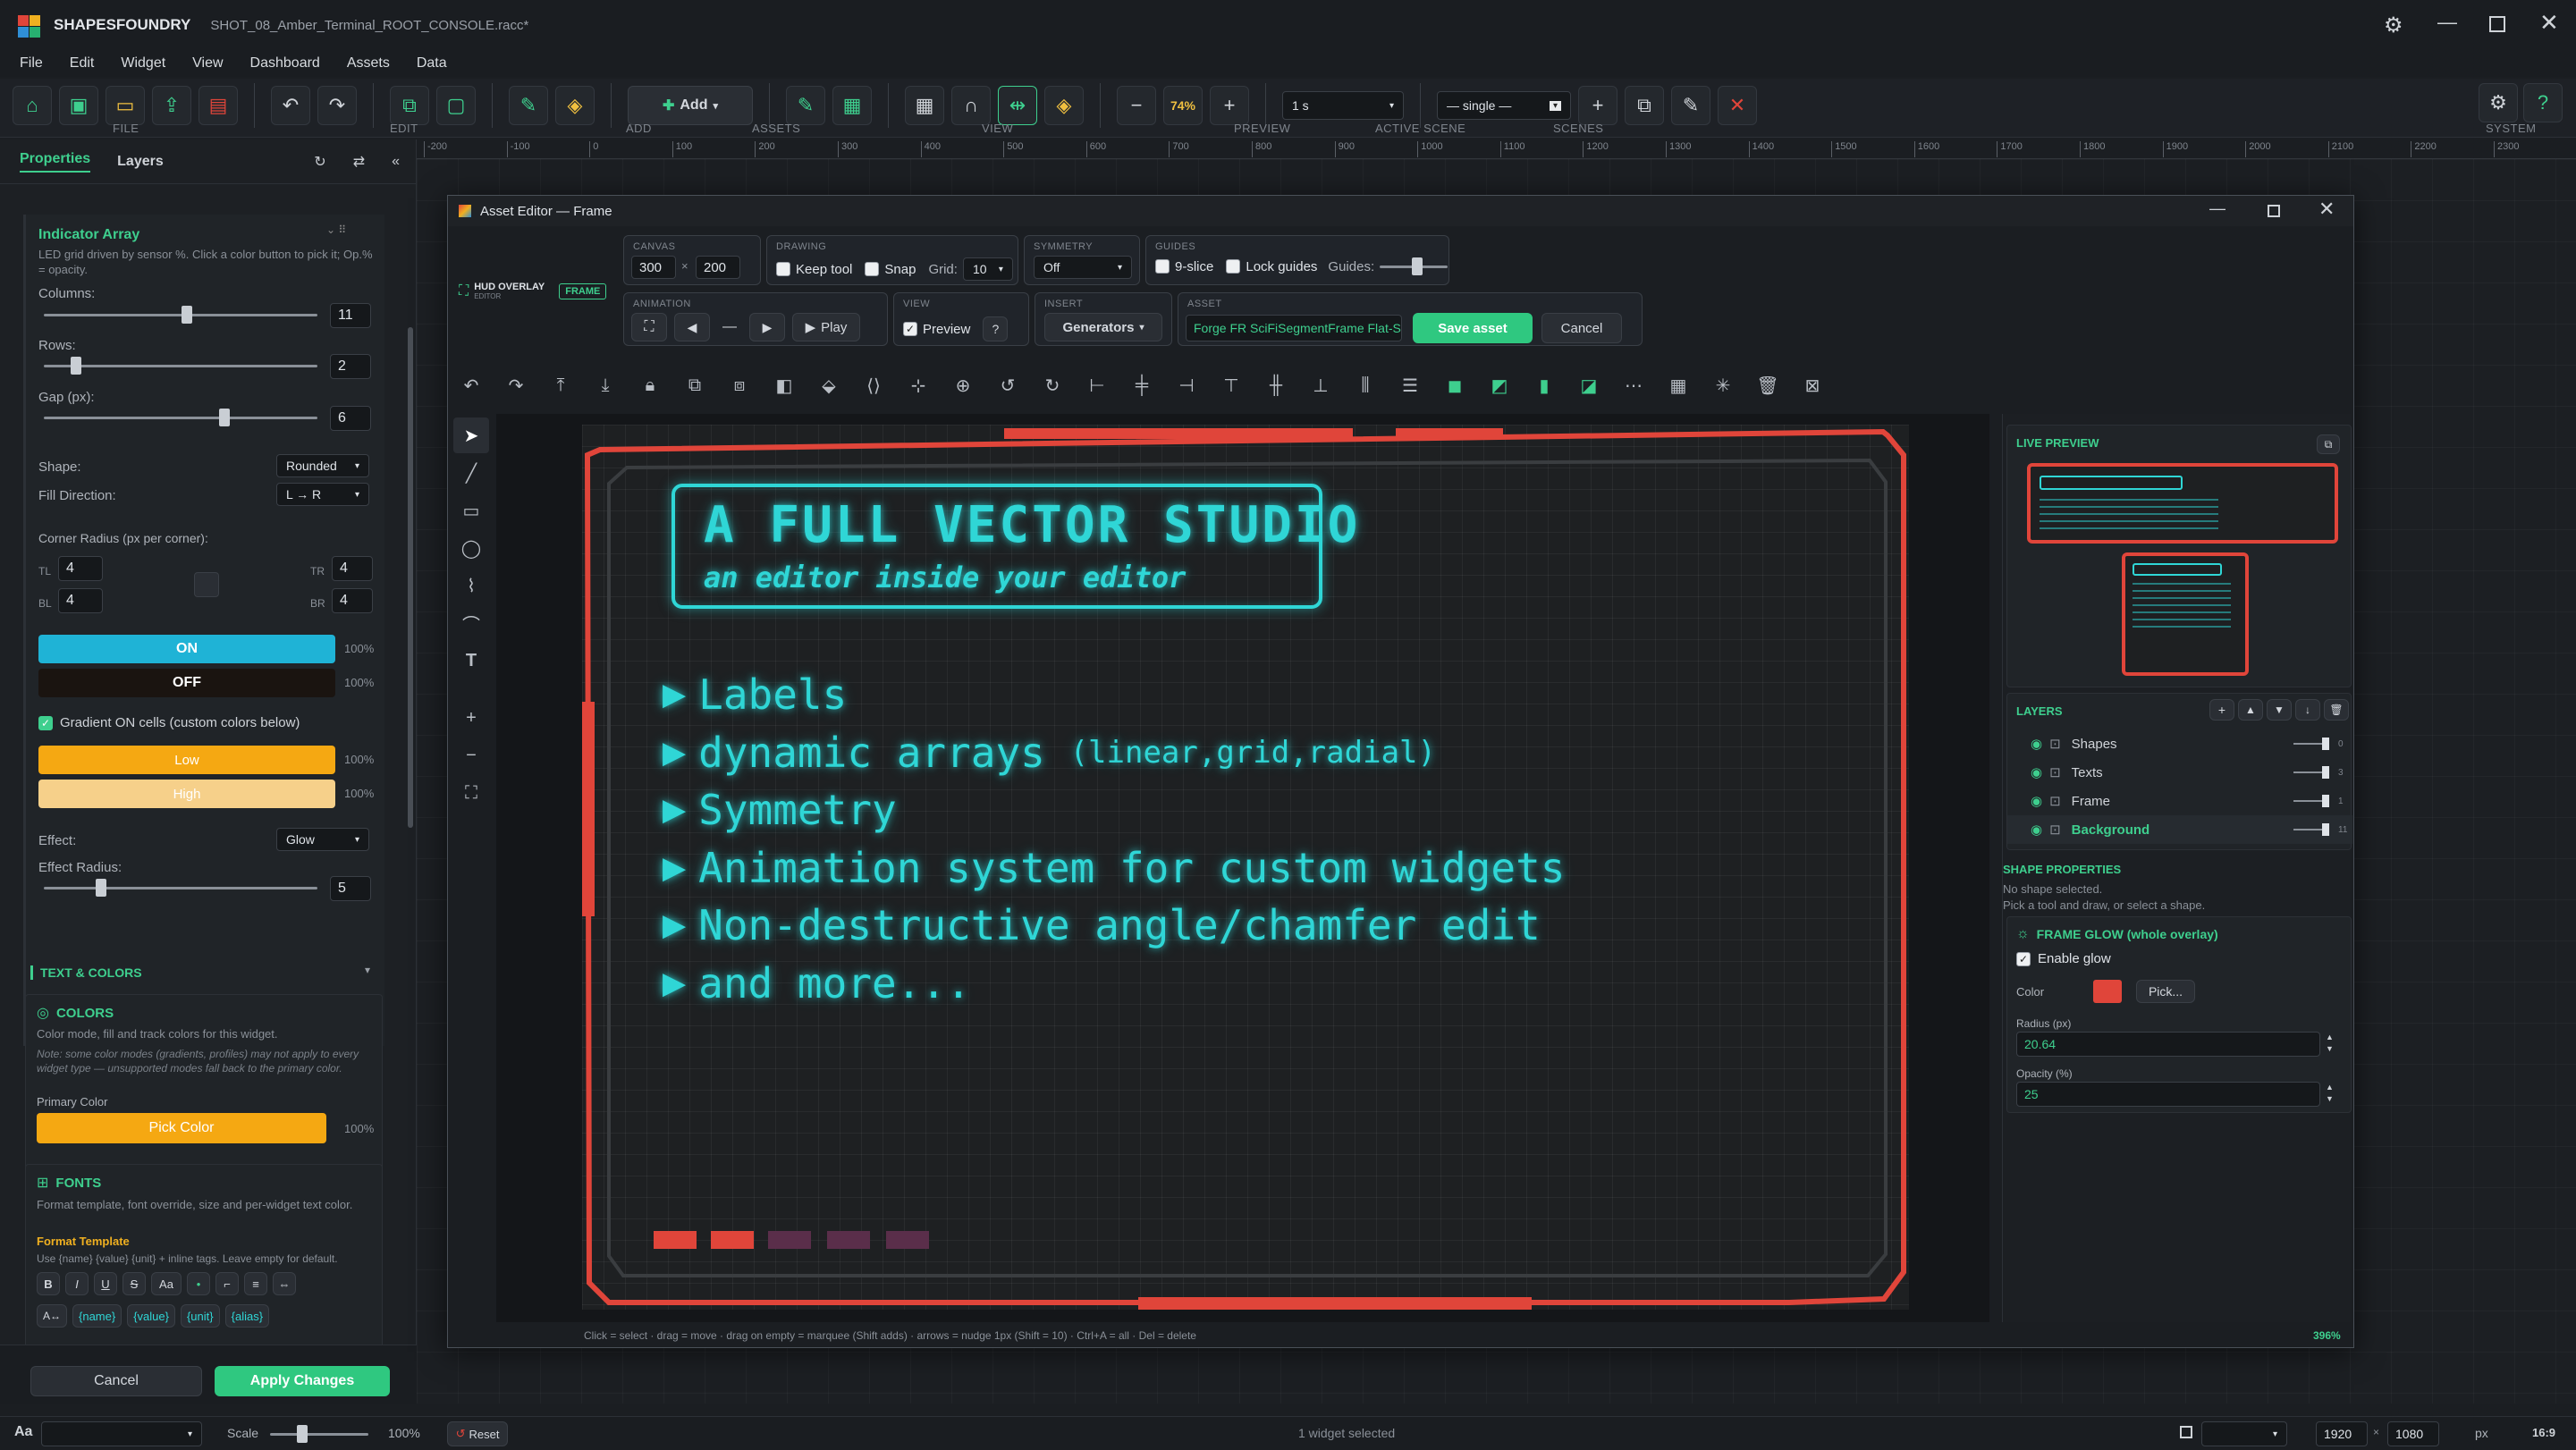  What do you see at coordinates (2168, 1044) in the screenshot?
I see `radius-input: 20.64` at bounding box center [2168, 1044].